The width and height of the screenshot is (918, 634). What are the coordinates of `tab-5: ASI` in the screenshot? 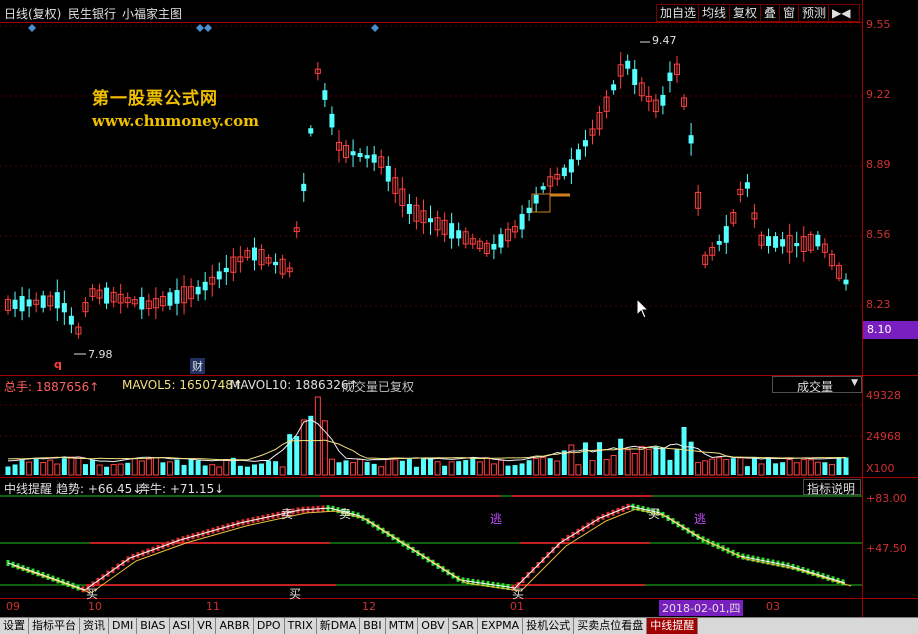 It's located at (182, 626).